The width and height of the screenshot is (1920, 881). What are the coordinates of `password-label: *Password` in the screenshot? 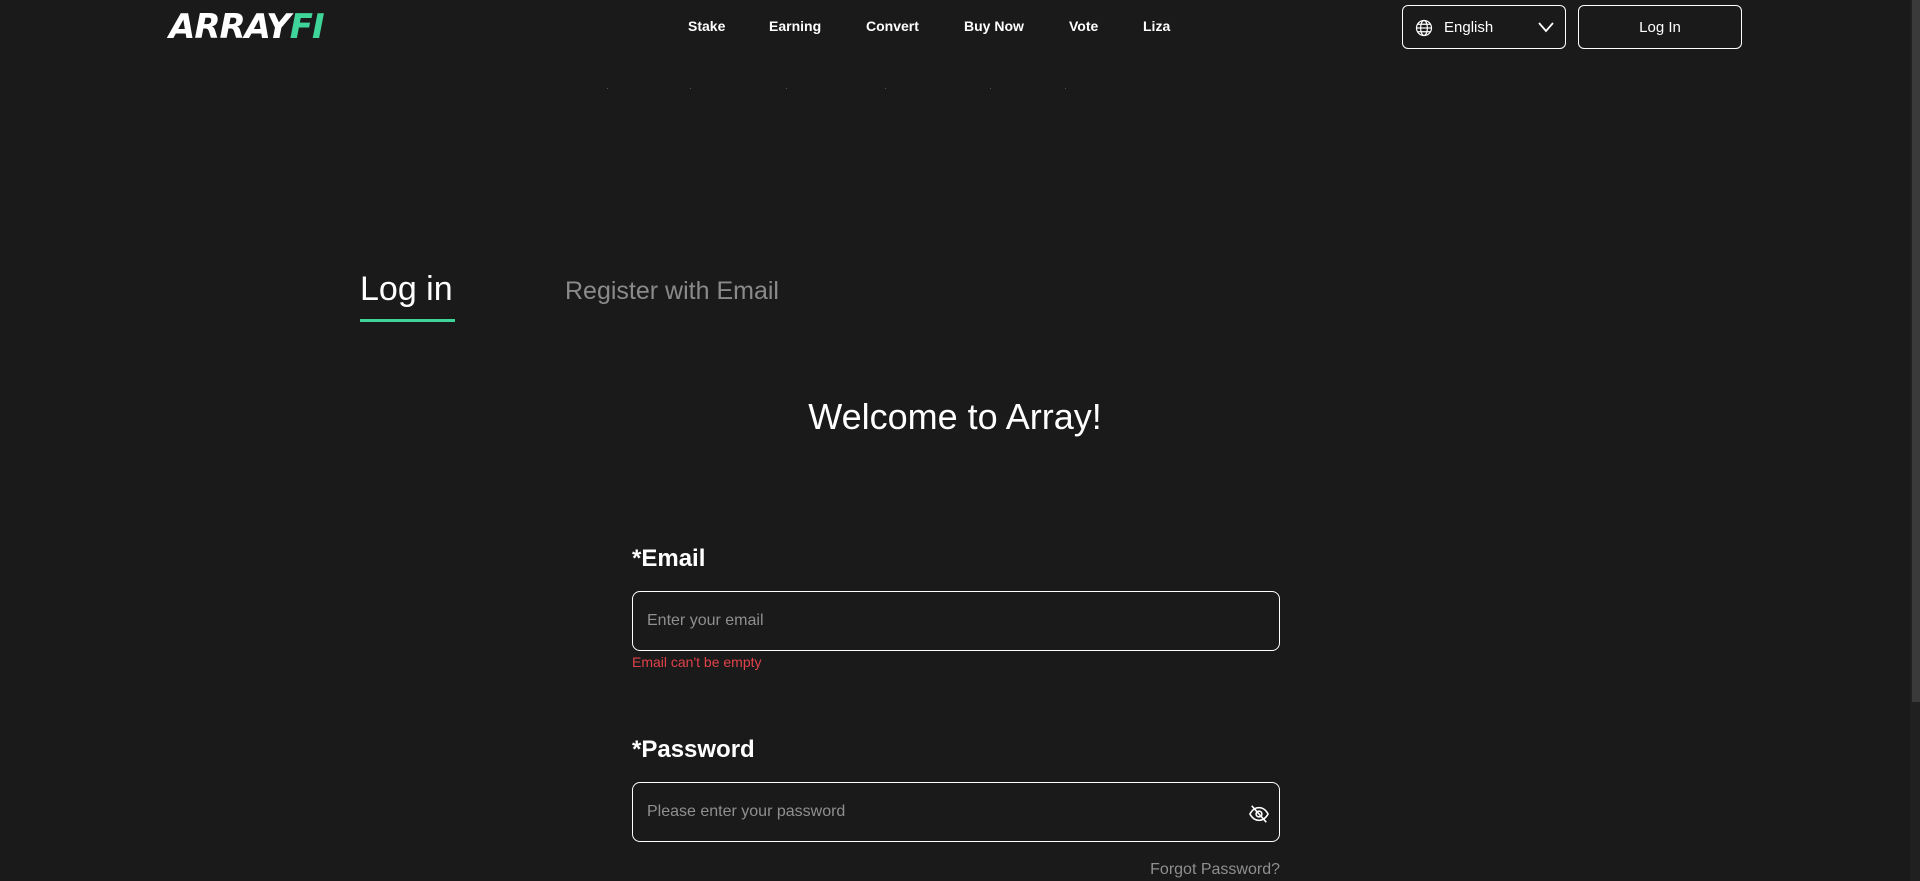 It's located at (693, 749).